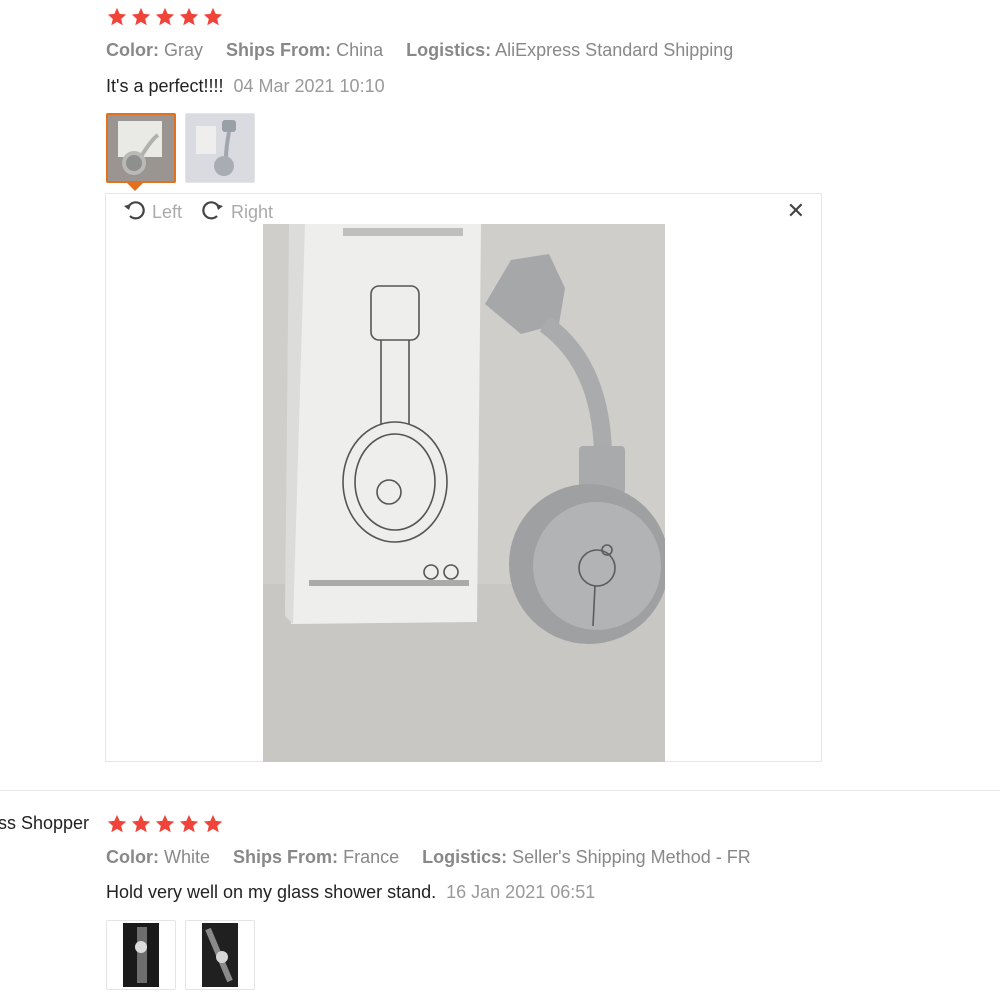  I want to click on rotate-left-icon, so click(134, 212).